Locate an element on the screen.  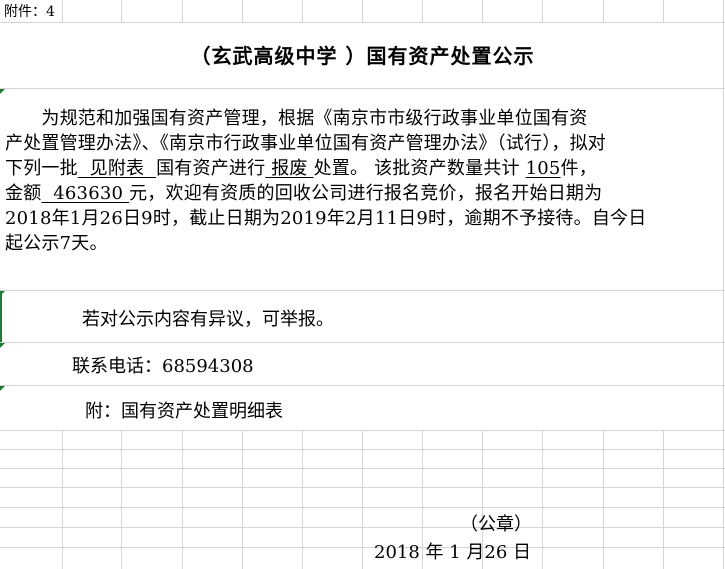
underlined-method: 报废 is located at coordinates (289, 168).